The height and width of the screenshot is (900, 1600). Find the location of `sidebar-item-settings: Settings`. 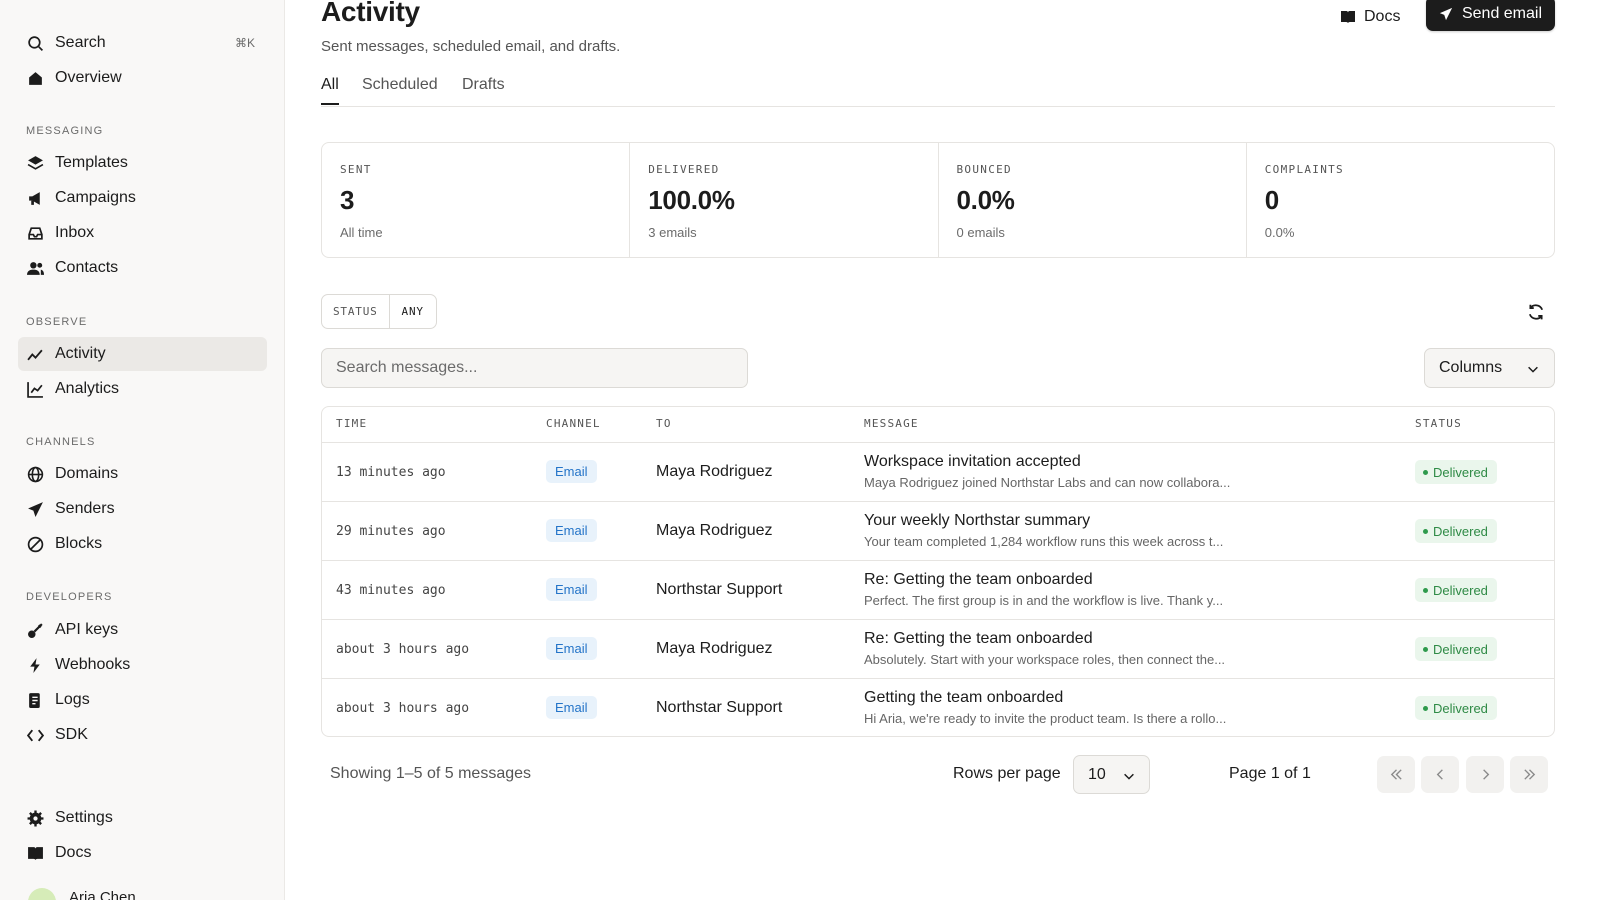

sidebar-item-settings: Settings is located at coordinates (142, 818).